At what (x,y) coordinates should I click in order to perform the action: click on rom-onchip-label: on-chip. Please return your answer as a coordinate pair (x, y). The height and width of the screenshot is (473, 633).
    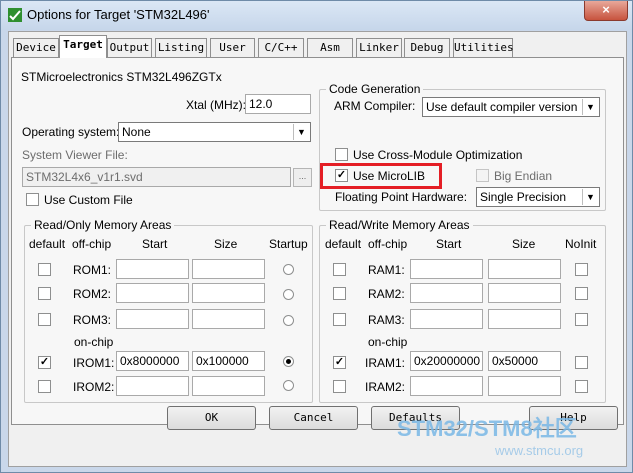
    Looking at the image, I should click on (94, 342).